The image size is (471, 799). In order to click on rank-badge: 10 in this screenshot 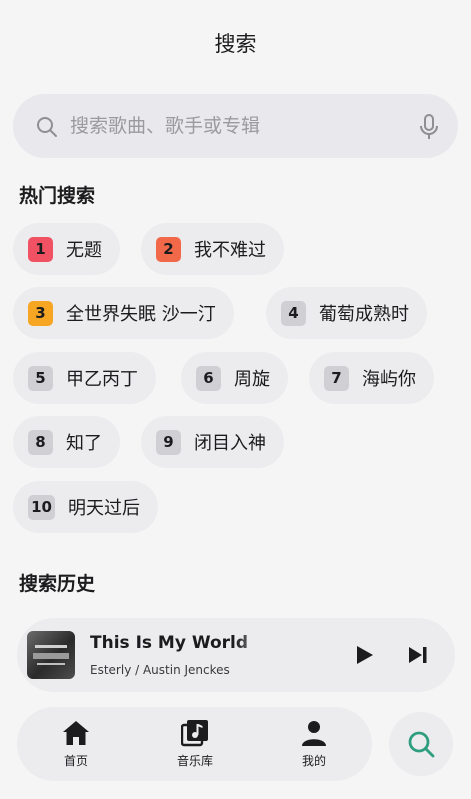, I will do `click(41, 507)`.